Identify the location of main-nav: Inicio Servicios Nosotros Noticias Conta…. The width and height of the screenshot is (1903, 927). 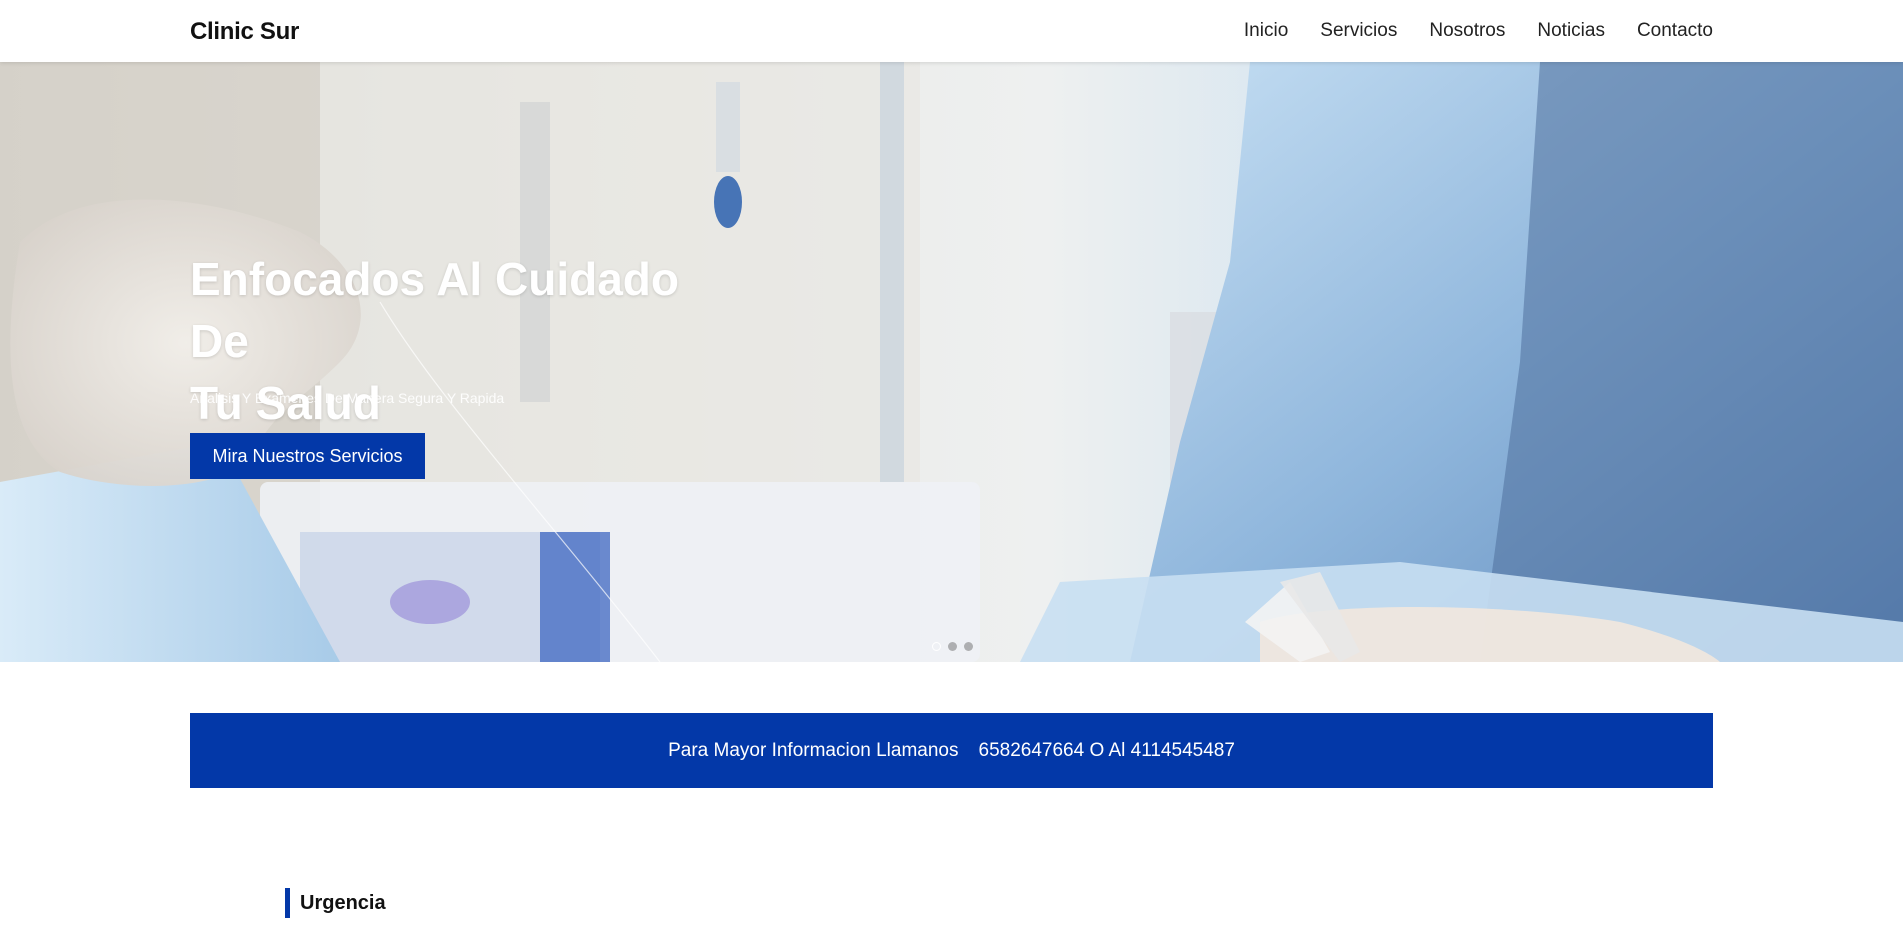
(1478, 31).